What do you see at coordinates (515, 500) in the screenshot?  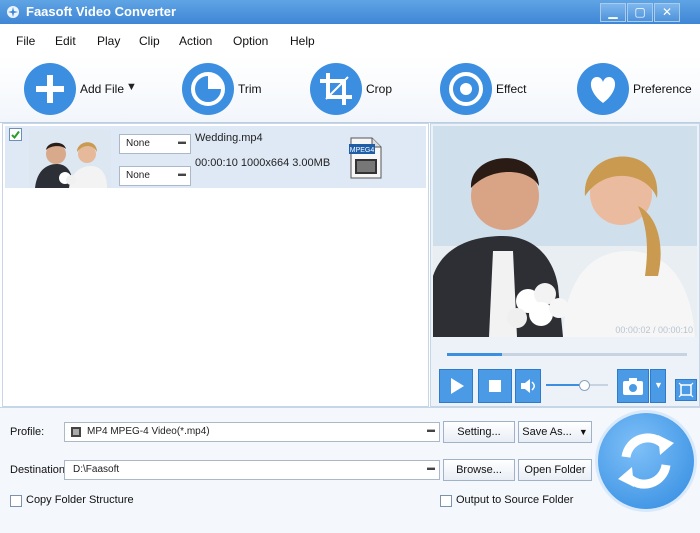 I see `output-to-source-label: Output to Source Folder` at bounding box center [515, 500].